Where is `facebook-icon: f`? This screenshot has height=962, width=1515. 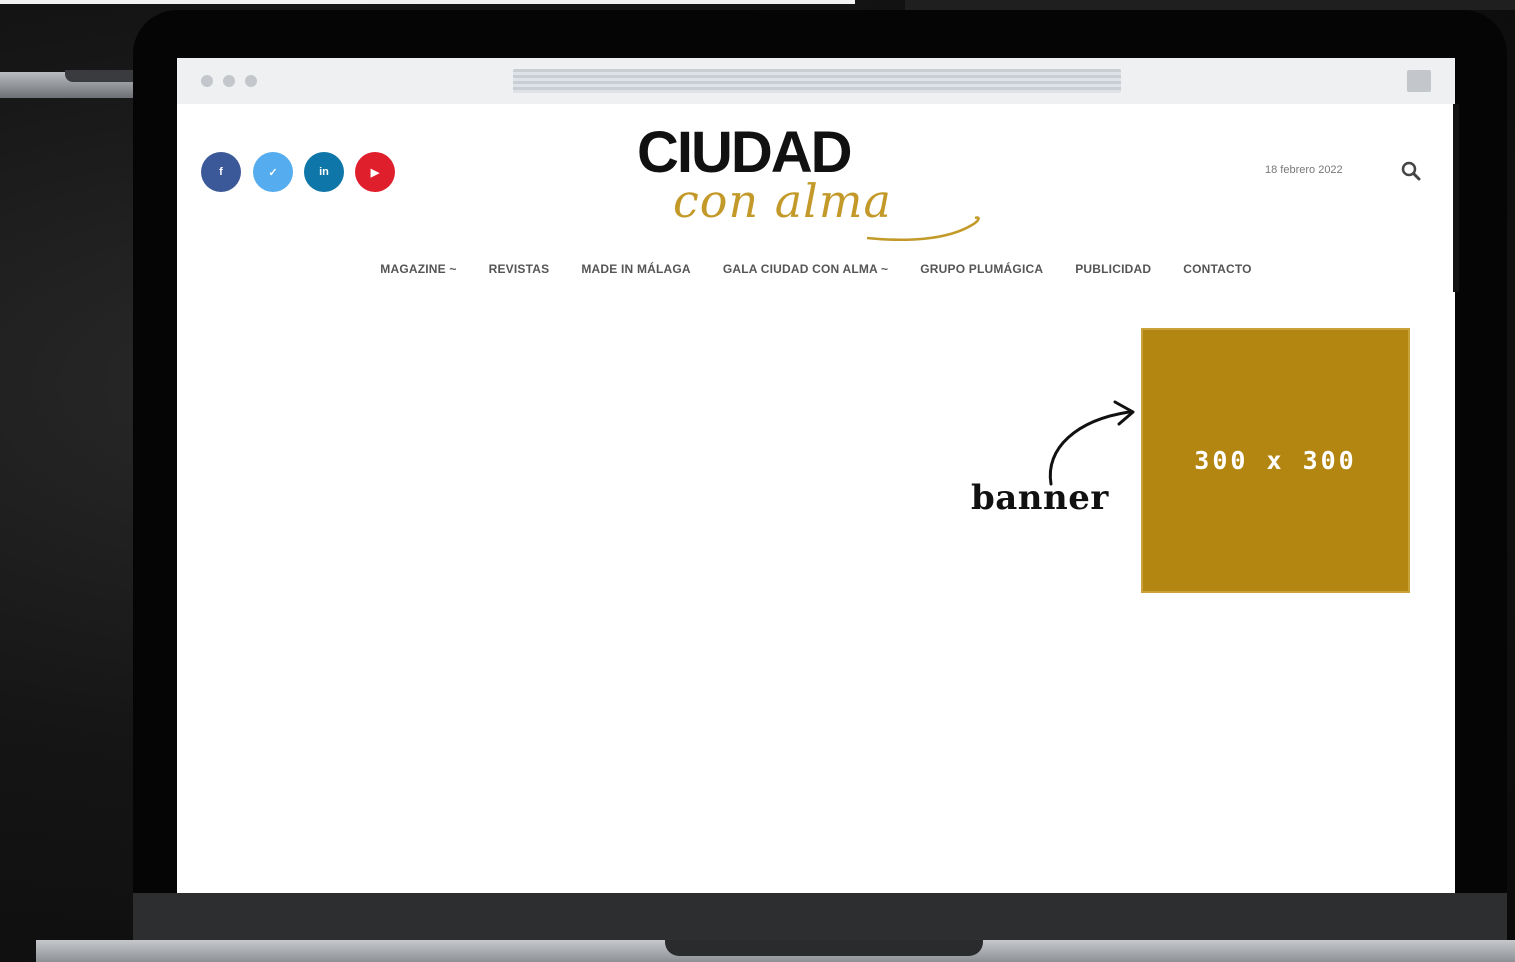
facebook-icon: f is located at coordinates (221, 172).